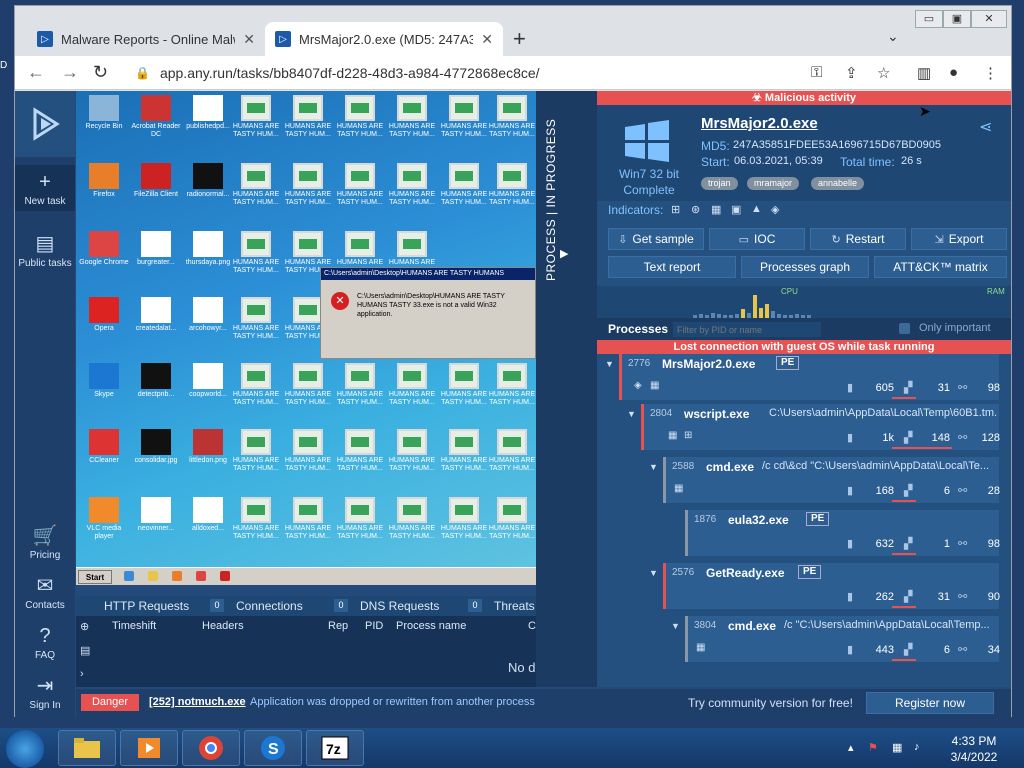 Image resolution: width=1024 pixels, height=768 pixels. What do you see at coordinates (273, 748) in the screenshot?
I see `skype-app-button: S` at bounding box center [273, 748].